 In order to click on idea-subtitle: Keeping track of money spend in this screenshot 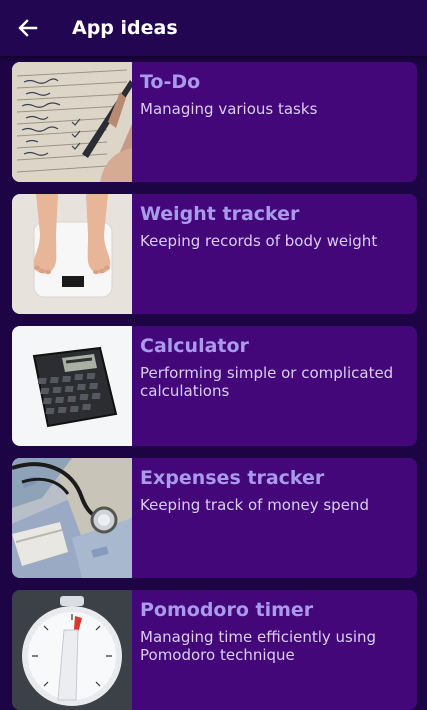, I will do `click(254, 505)`.